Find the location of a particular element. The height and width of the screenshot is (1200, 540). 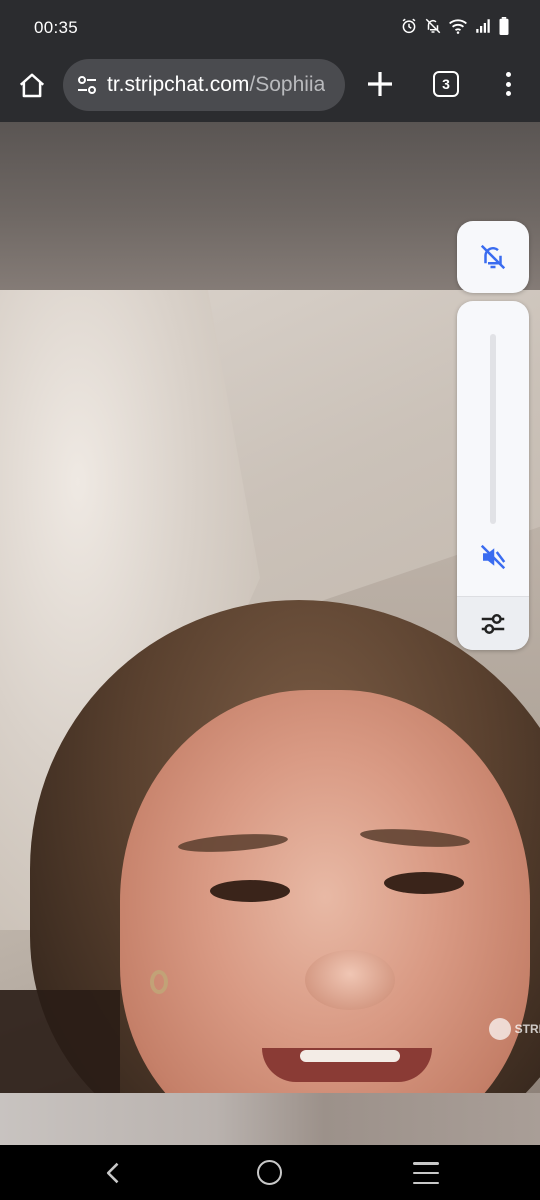

tab-count: 3 is located at coordinates (446, 84).